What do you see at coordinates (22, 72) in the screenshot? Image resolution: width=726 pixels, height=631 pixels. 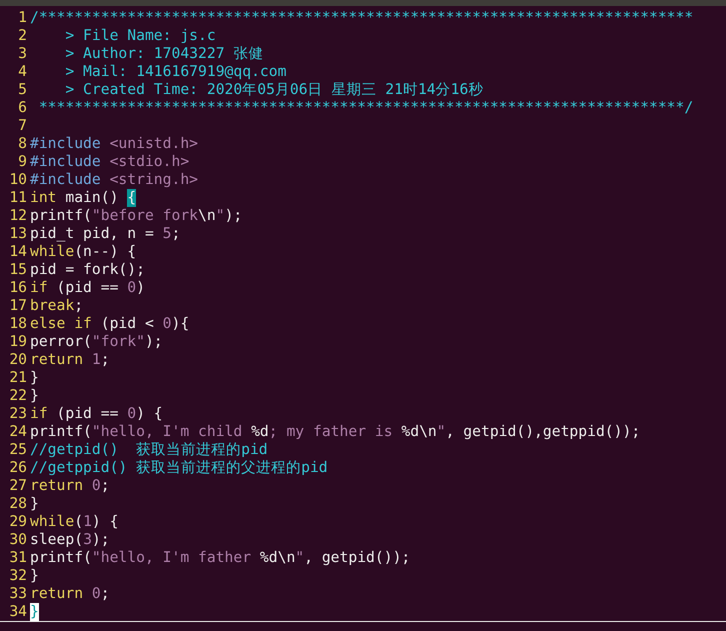 I see `line-number: 4` at bounding box center [22, 72].